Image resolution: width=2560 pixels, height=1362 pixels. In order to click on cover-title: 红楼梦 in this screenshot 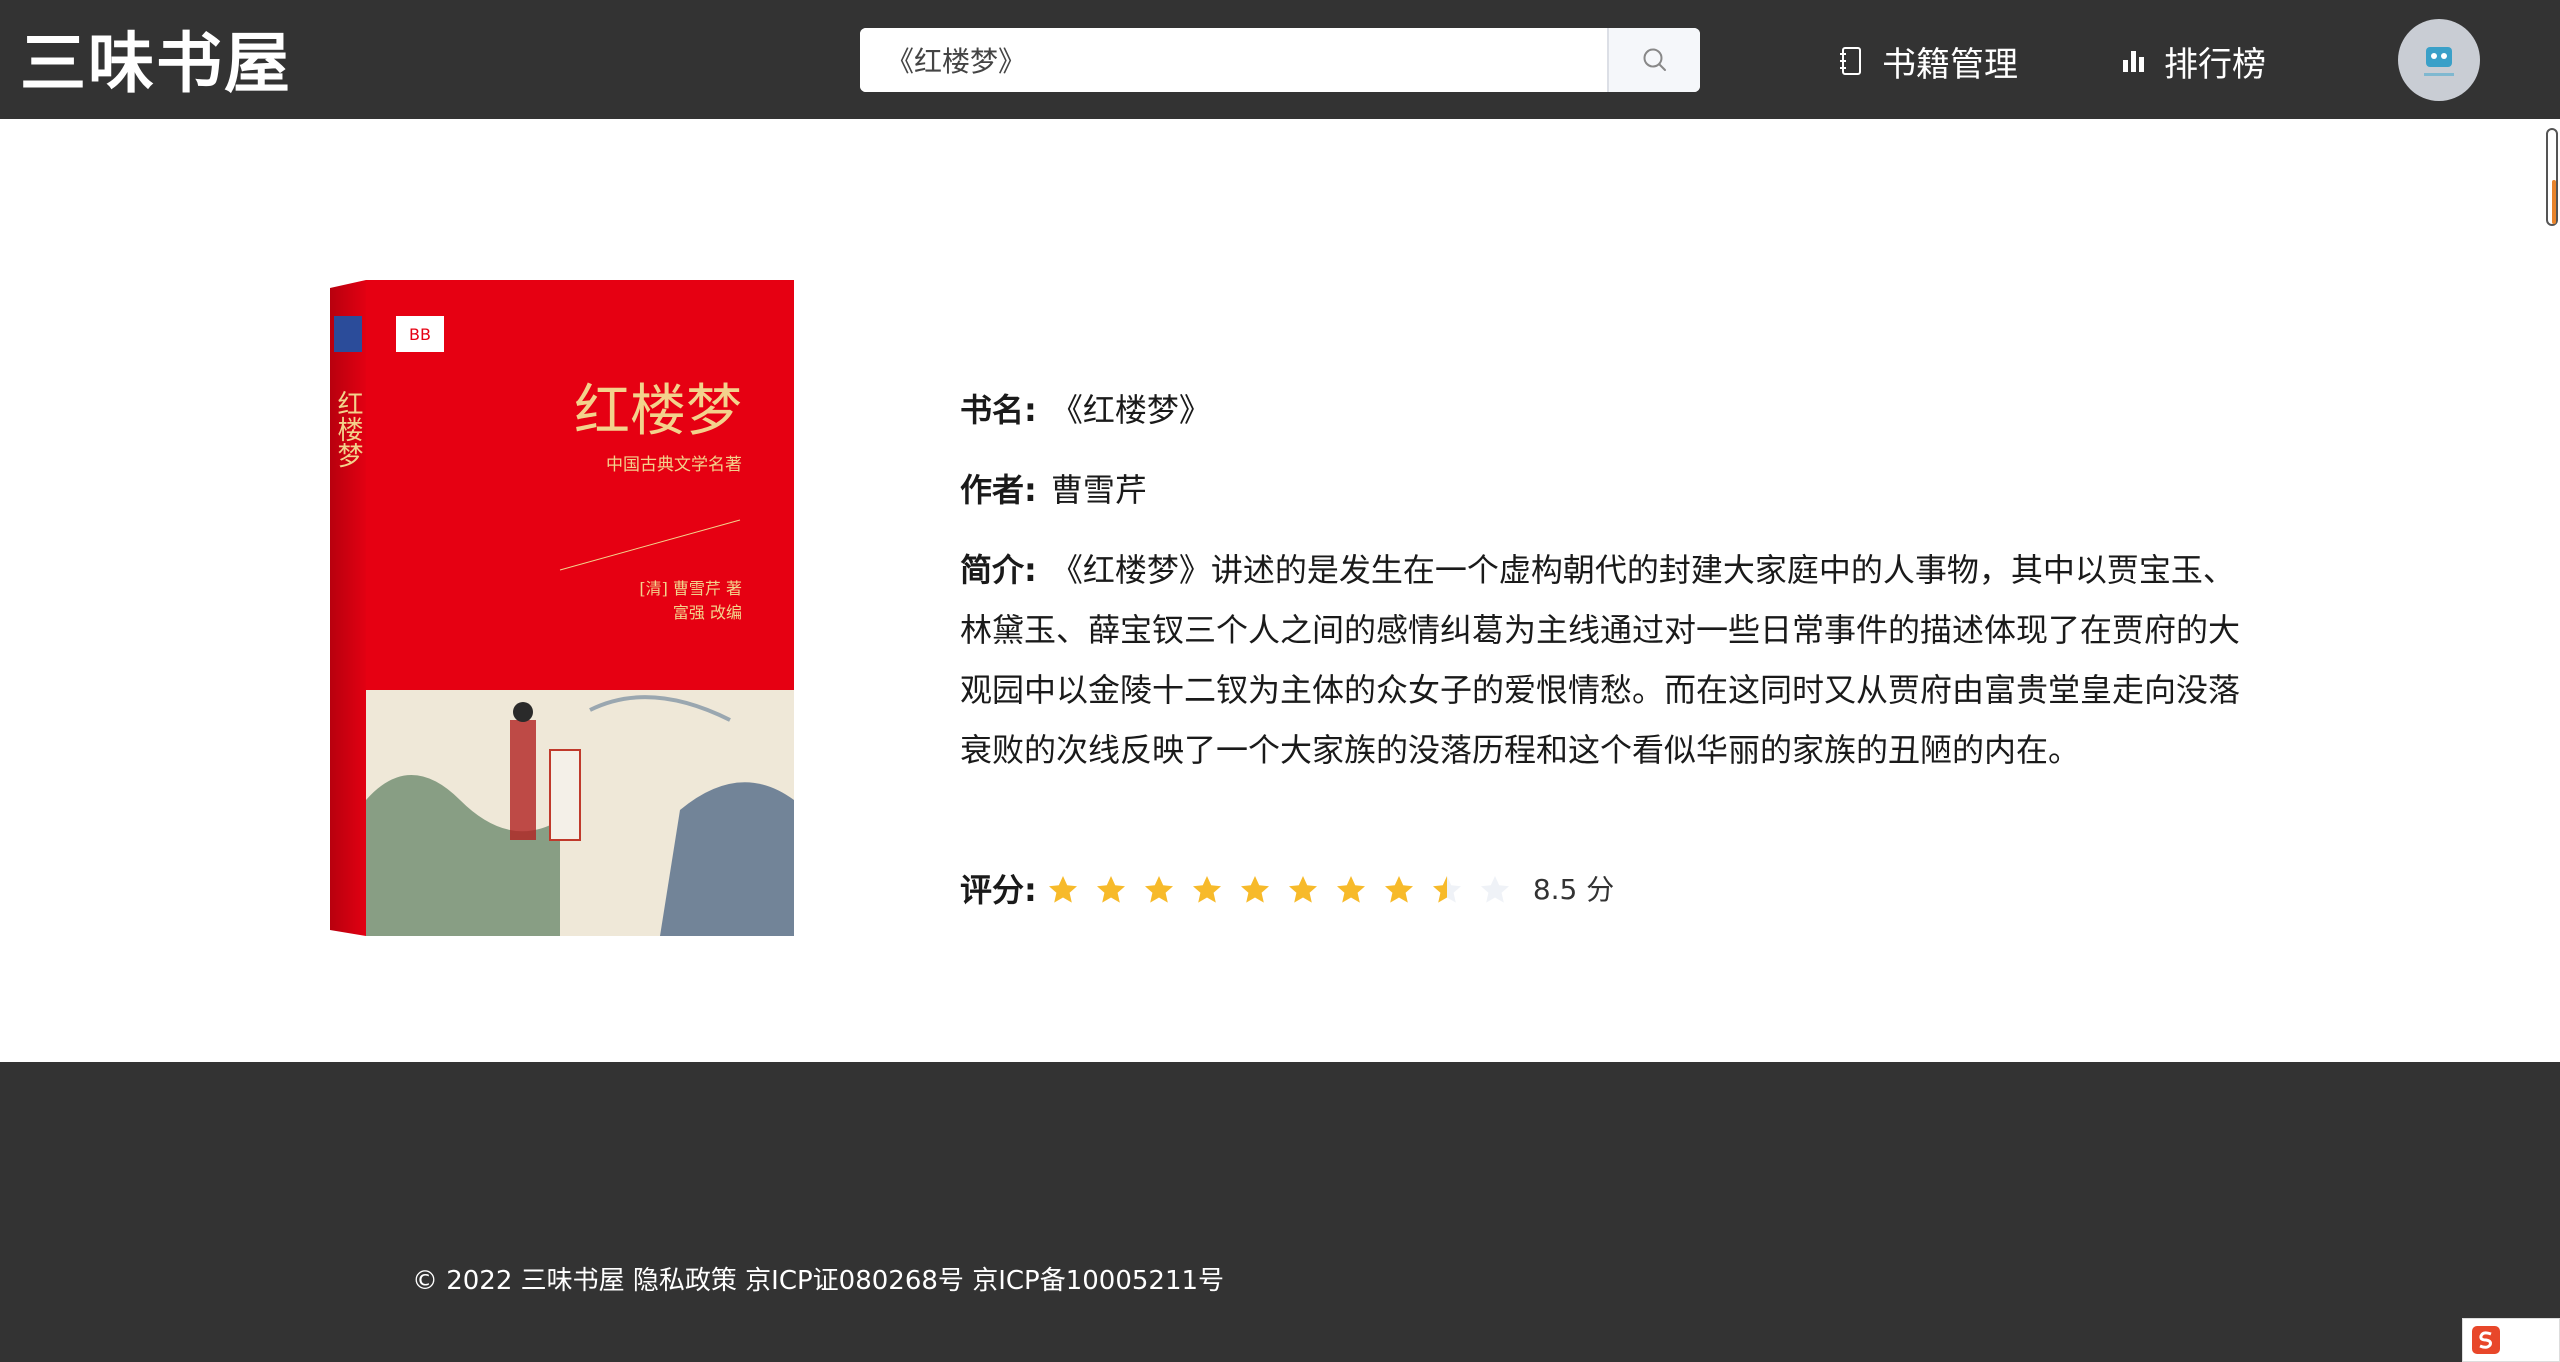, I will do `click(658, 411)`.